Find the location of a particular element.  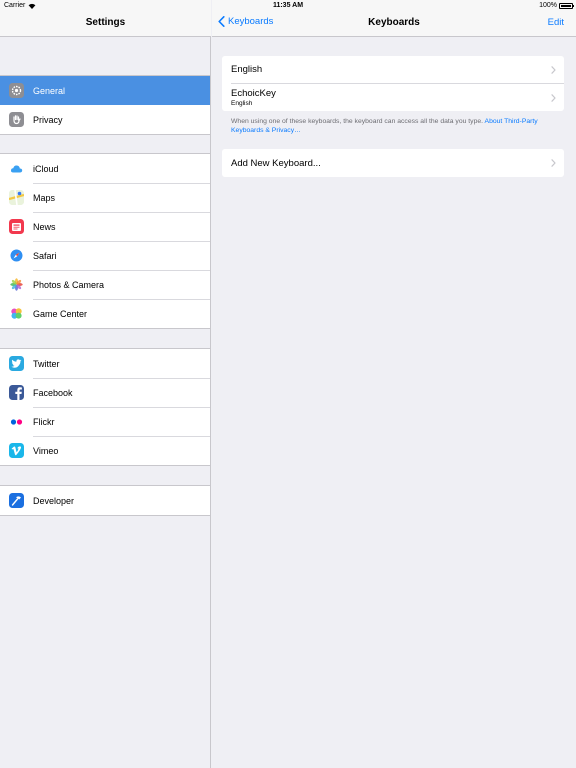

settings-group-1: General Privacy is located at coordinates (105, 105).